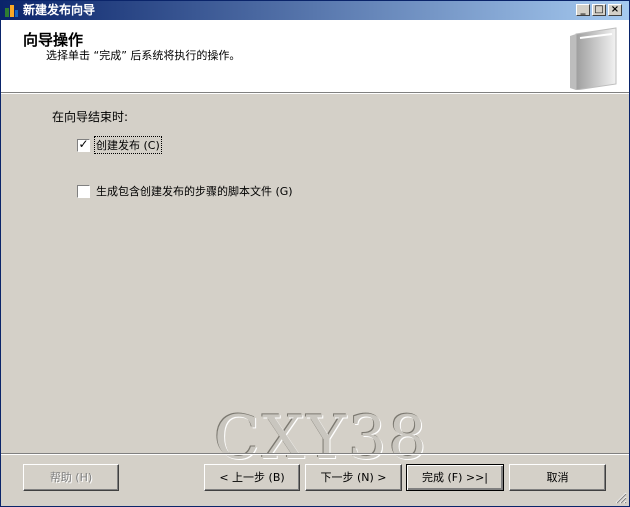 This screenshot has width=630, height=507. What do you see at coordinates (315, 10) in the screenshot?
I see `title-bar: 新建发布向导 _ □ ×` at bounding box center [315, 10].